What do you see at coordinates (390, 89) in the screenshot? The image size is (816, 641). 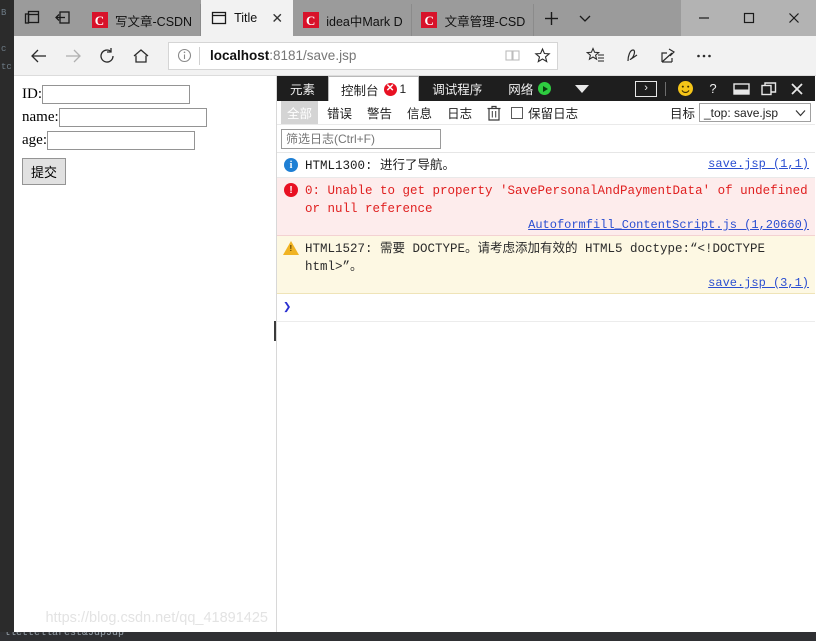 I see `error-icon: ✕` at bounding box center [390, 89].